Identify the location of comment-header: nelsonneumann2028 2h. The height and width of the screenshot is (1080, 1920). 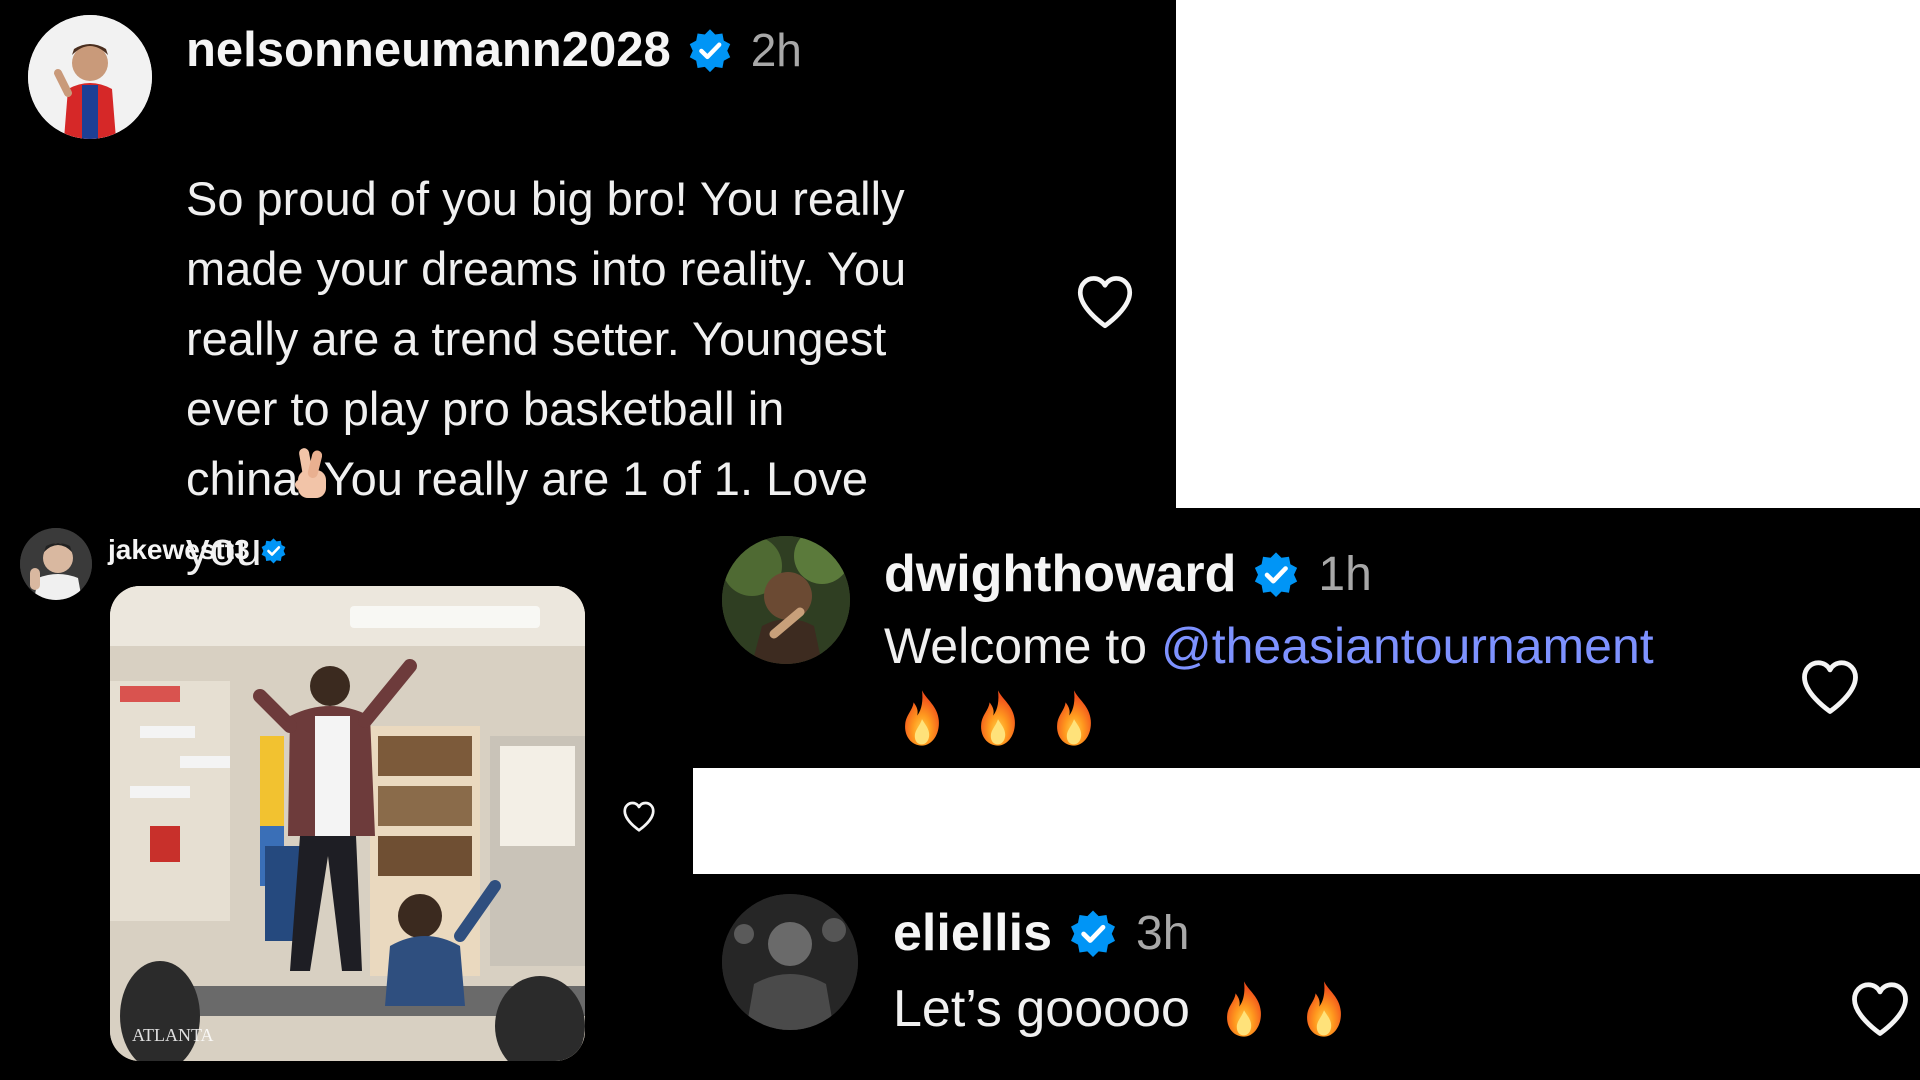
(494, 50).